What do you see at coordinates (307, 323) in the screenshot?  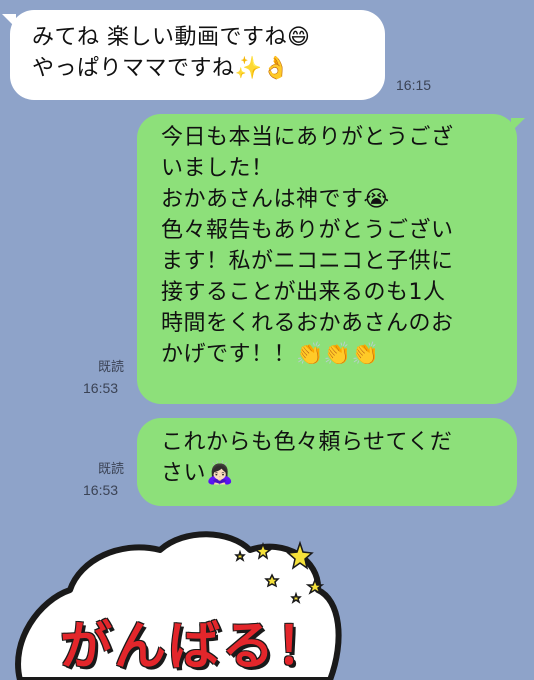 I see `message-line: 時間をくれるおかあさんのお` at bounding box center [307, 323].